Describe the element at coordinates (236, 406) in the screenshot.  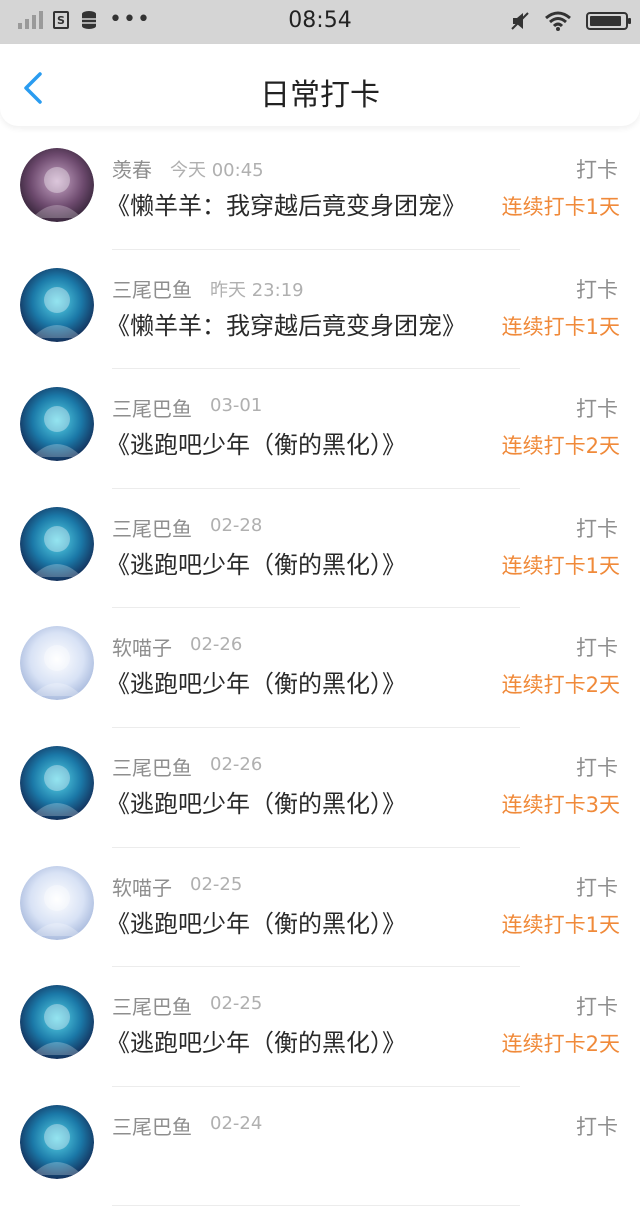
I see `checkin-time: 03-01` at that location.